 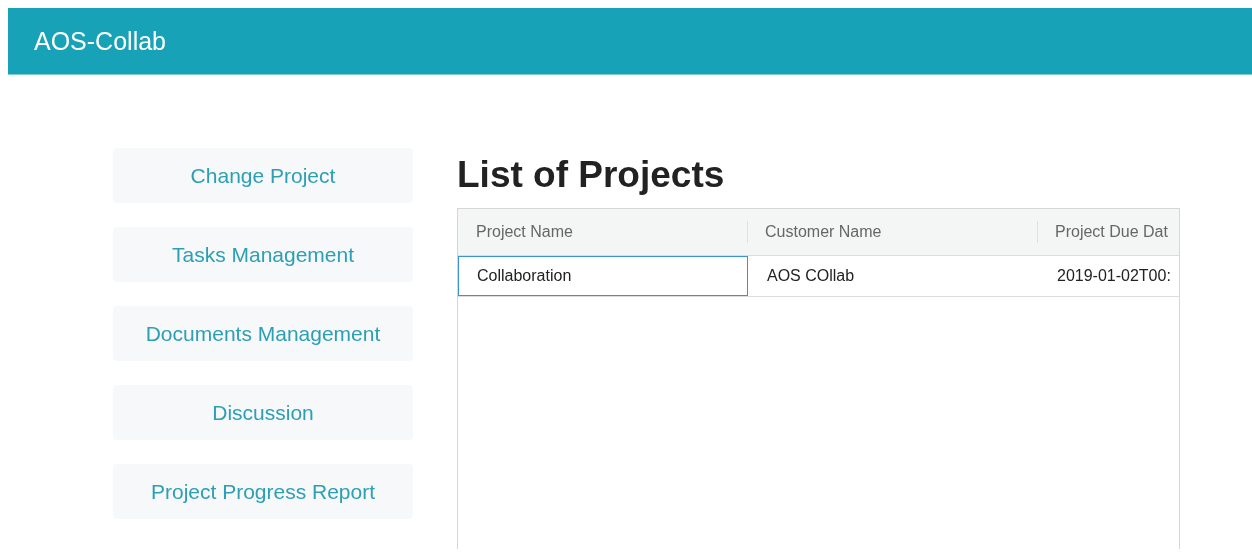 What do you see at coordinates (100, 41) in the screenshot?
I see `app-title: AOS-Collab` at bounding box center [100, 41].